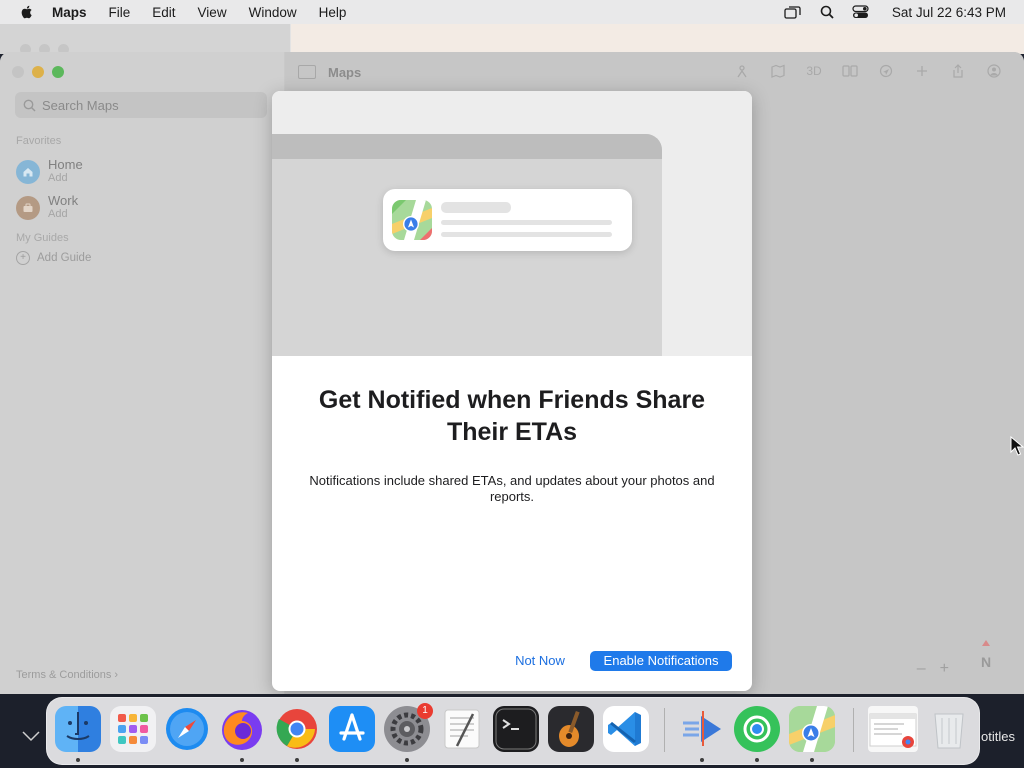  I want to click on briefcase-icon, so click(28, 208).